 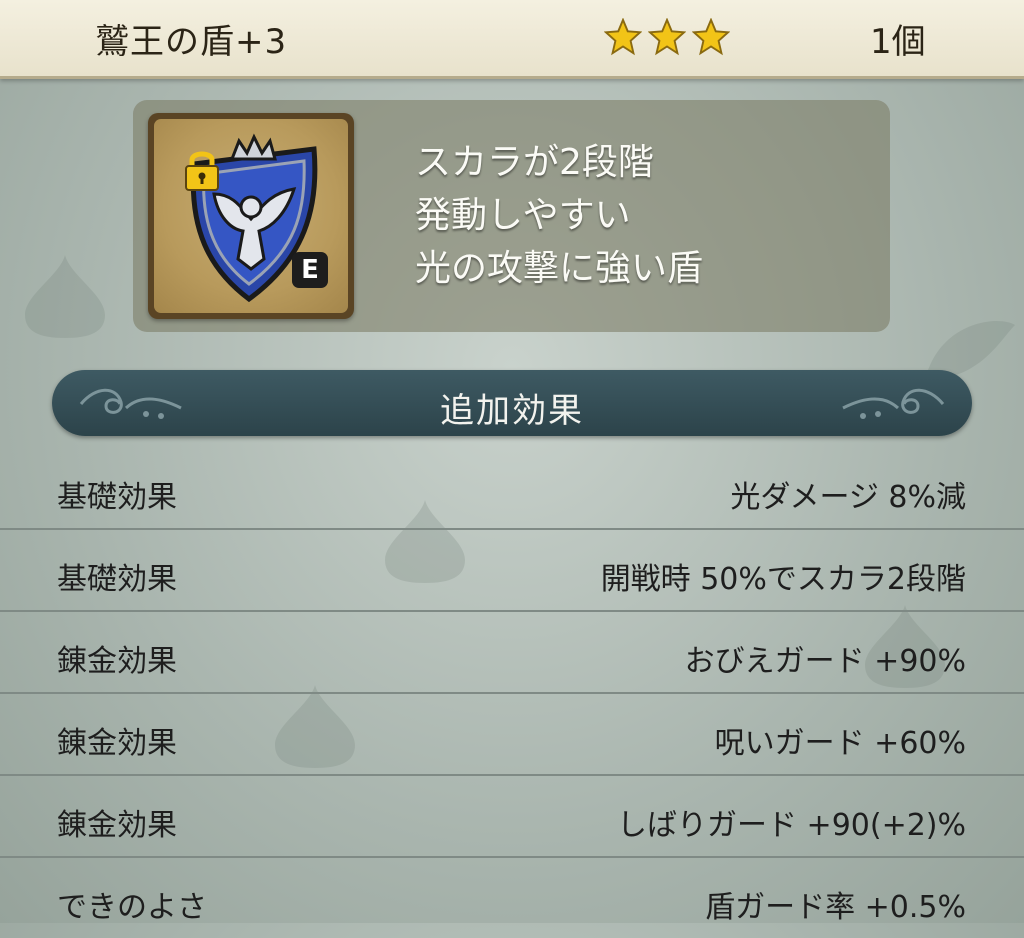 What do you see at coordinates (310, 270) in the screenshot?
I see `equipped-badge: E` at bounding box center [310, 270].